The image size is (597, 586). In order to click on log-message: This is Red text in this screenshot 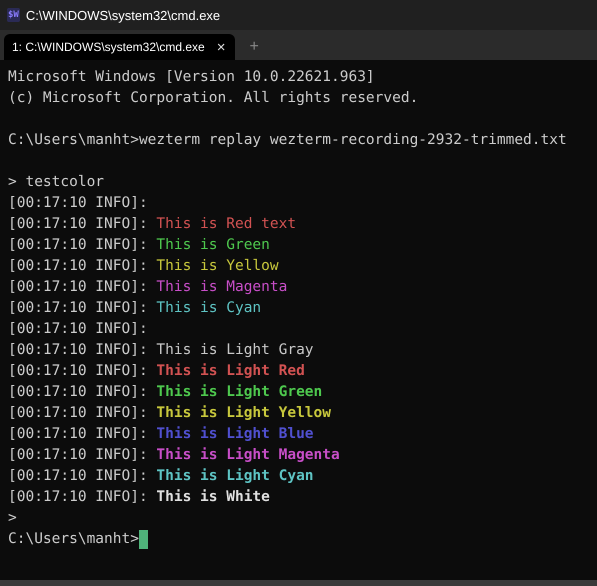, I will do `click(226, 224)`.